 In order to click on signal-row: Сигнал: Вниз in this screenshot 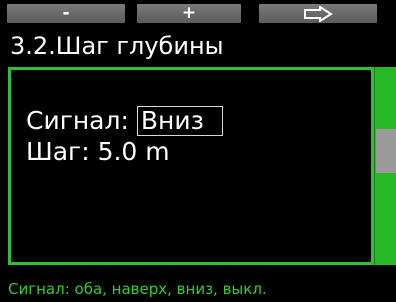, I will do `click(124, 121)`.